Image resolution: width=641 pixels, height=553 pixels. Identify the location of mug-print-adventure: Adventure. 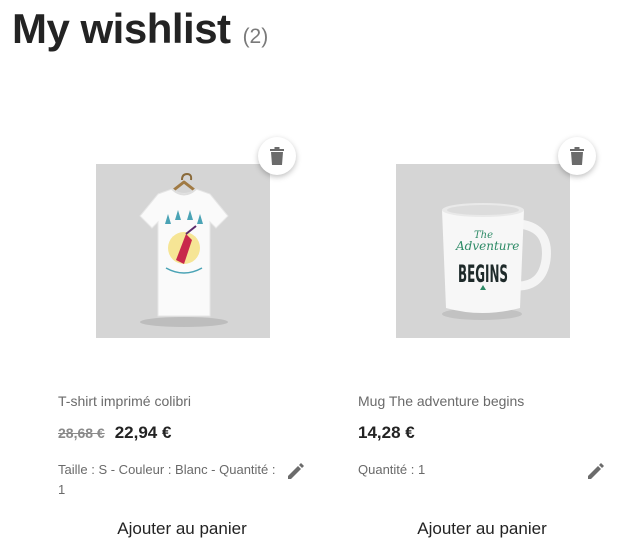
(487, 246).